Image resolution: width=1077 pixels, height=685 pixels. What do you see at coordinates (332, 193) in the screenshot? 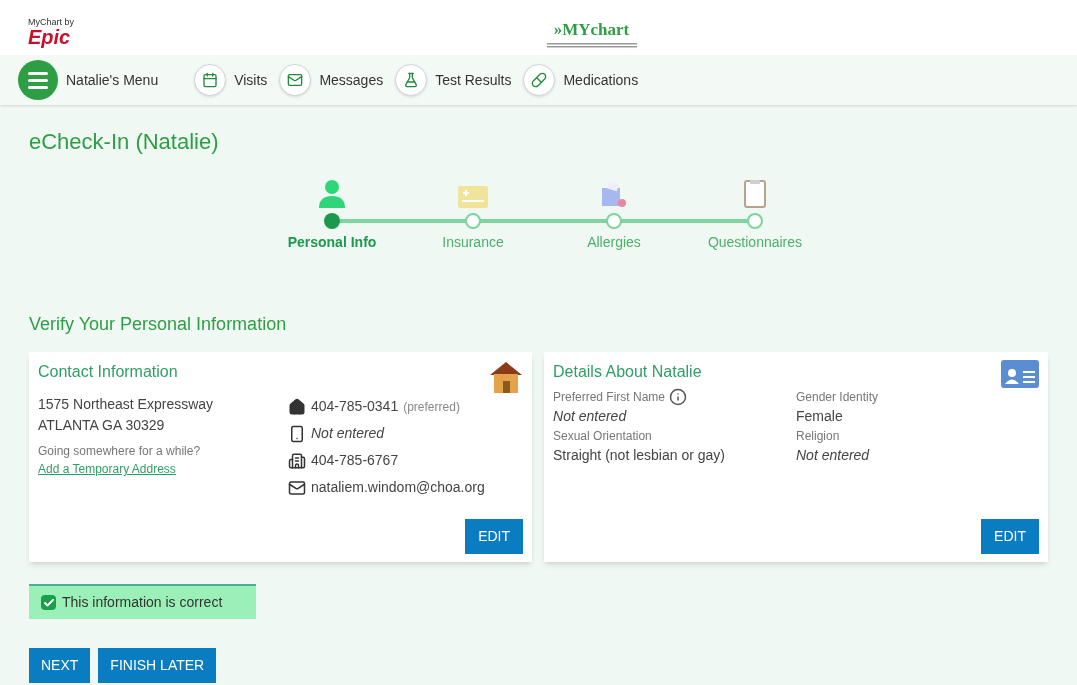
I see `person-icon` at bounding box center [332, 193].